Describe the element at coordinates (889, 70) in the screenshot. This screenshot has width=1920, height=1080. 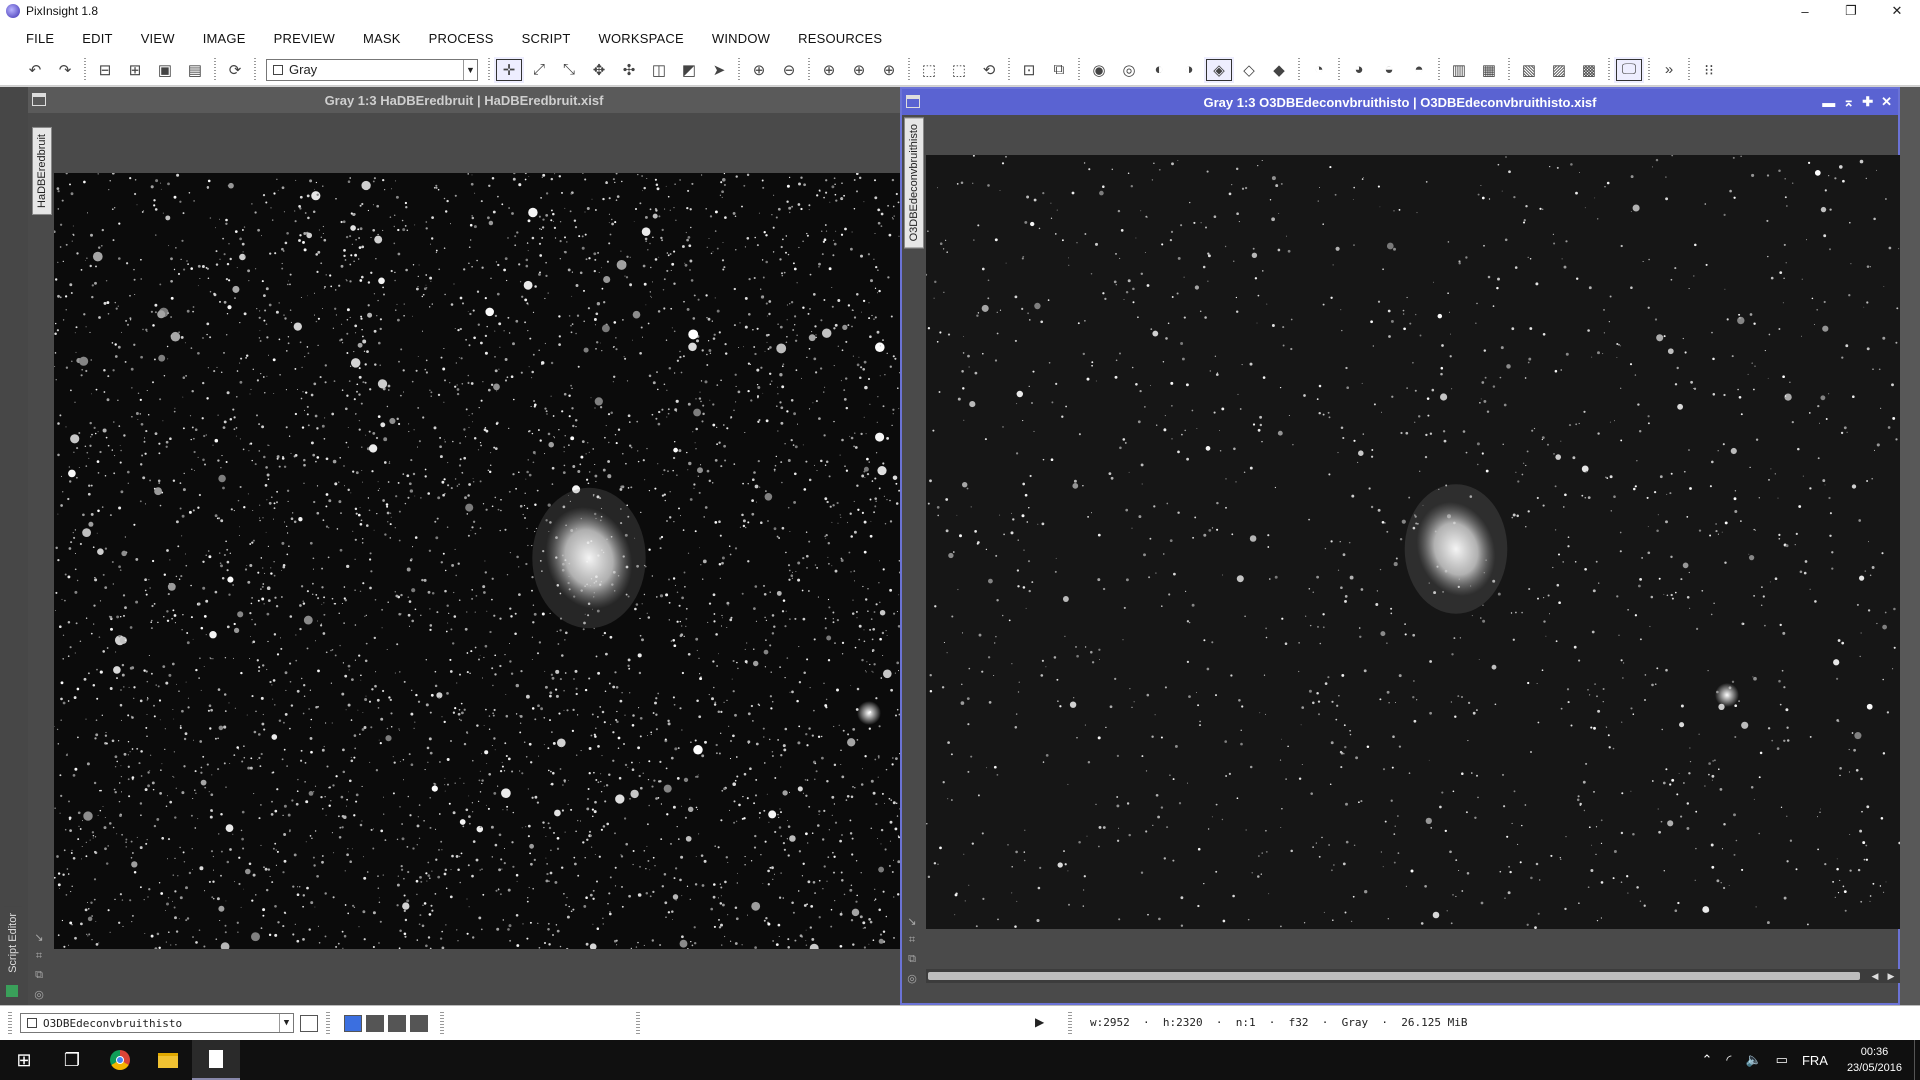
I see `zoom-fit-window-icon: ⊕` at that location.